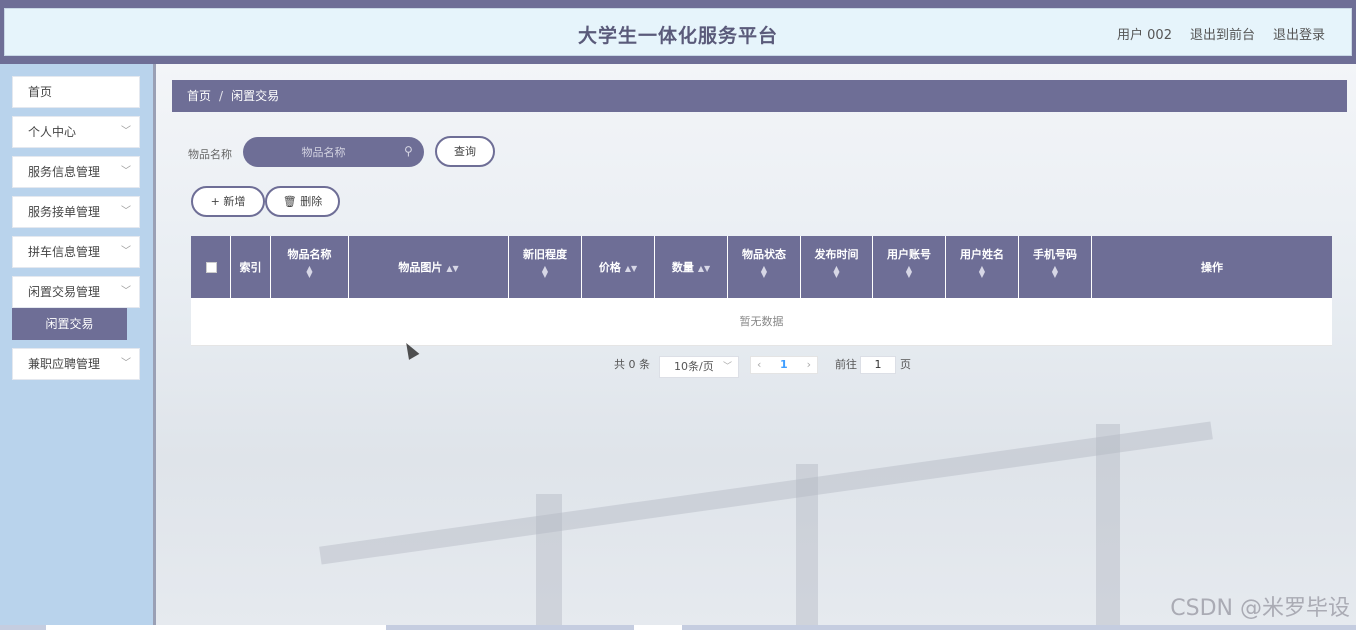 The width and height of the screenshot is (1356, 630). Describe the element at coordinates (64, 292) in the screenshot. I see `sidebar-item-label: 闲置交易管理` at that location.